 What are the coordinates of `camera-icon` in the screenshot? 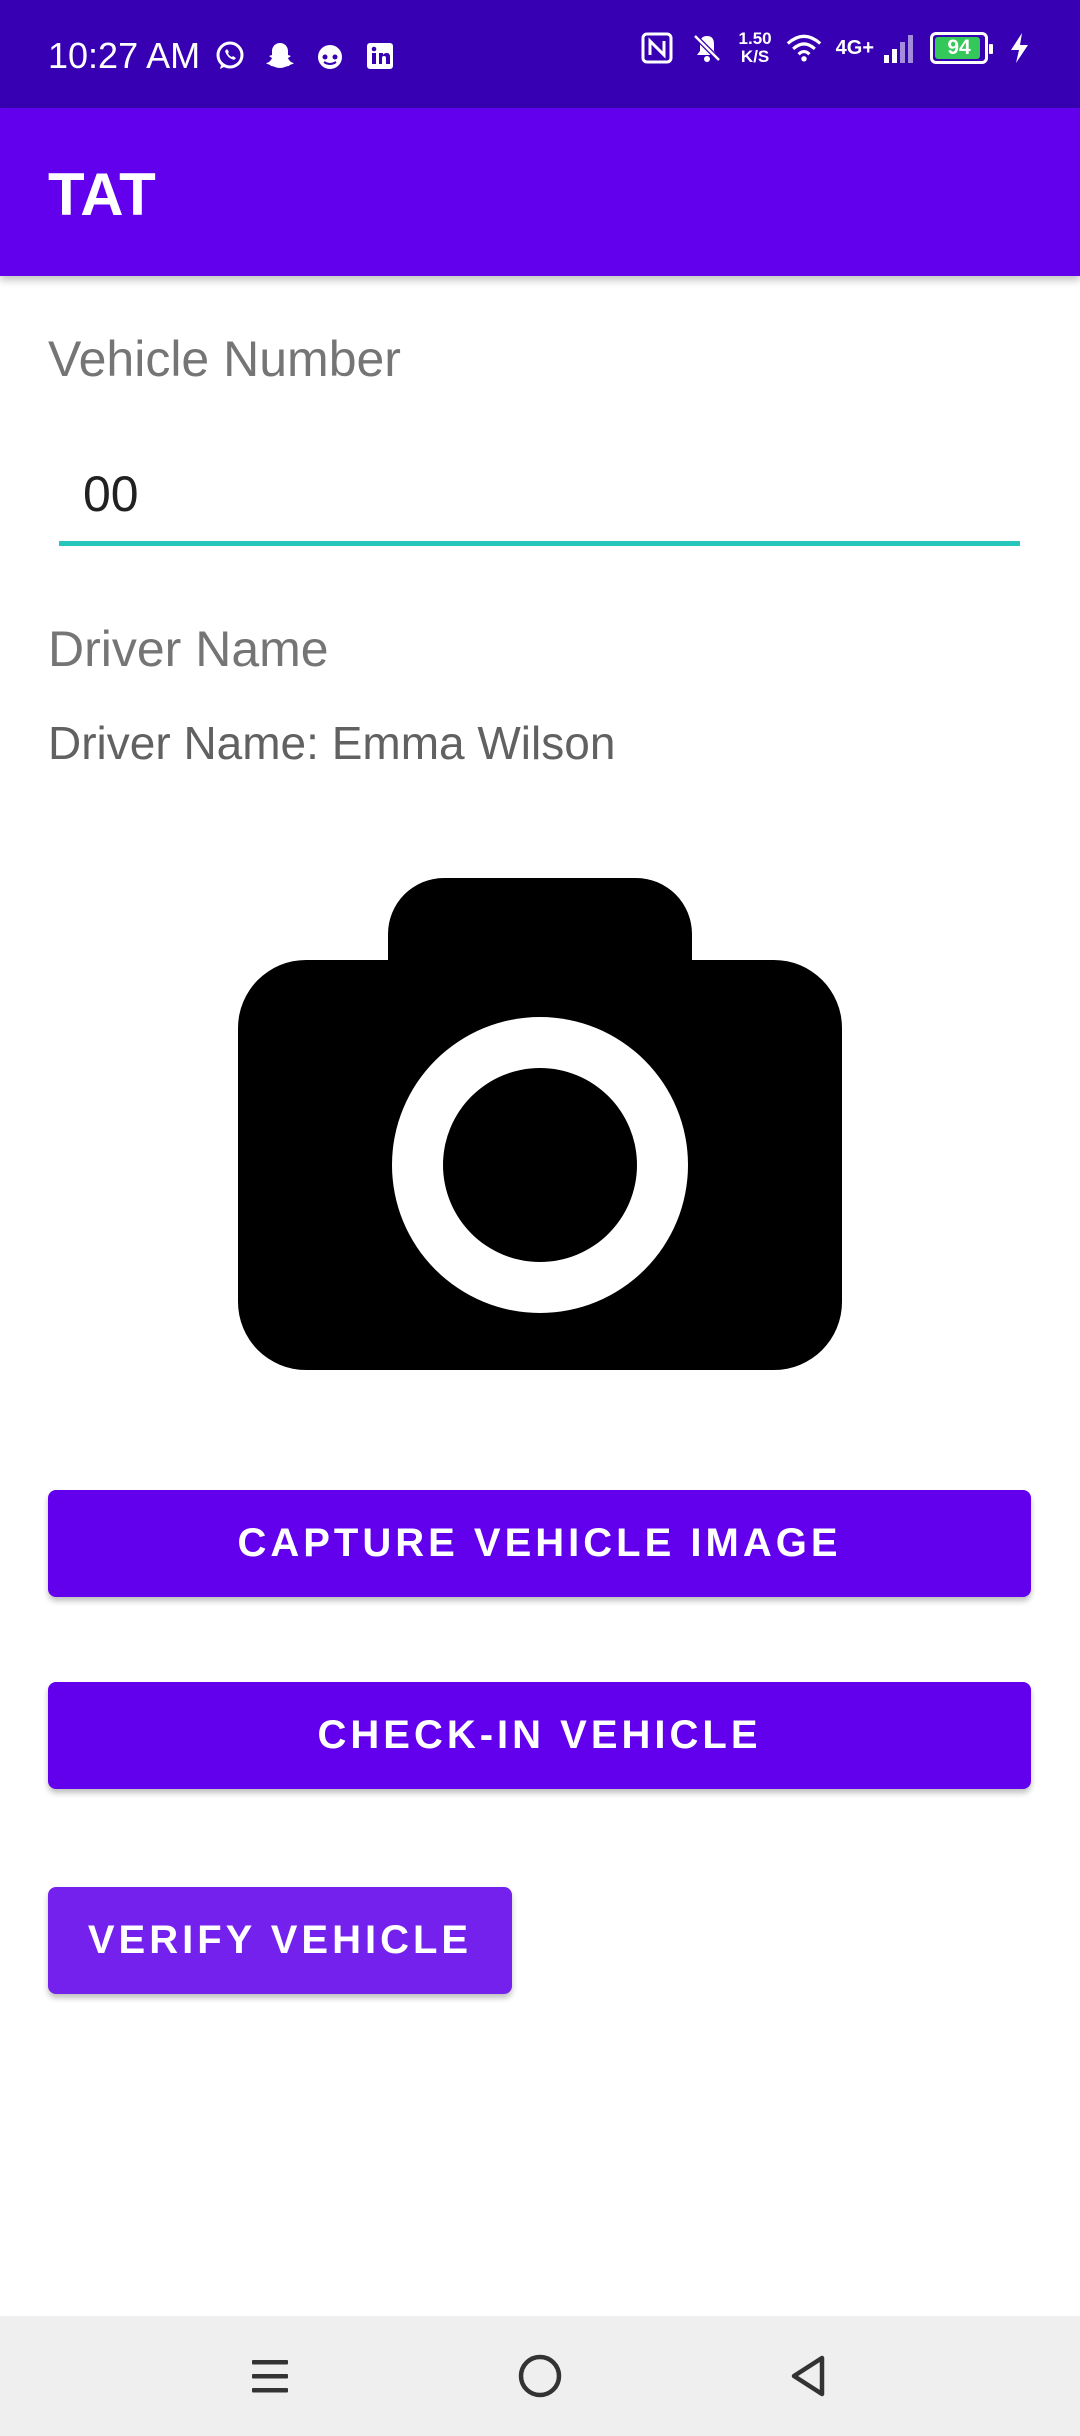 It's located at (540, 1124).